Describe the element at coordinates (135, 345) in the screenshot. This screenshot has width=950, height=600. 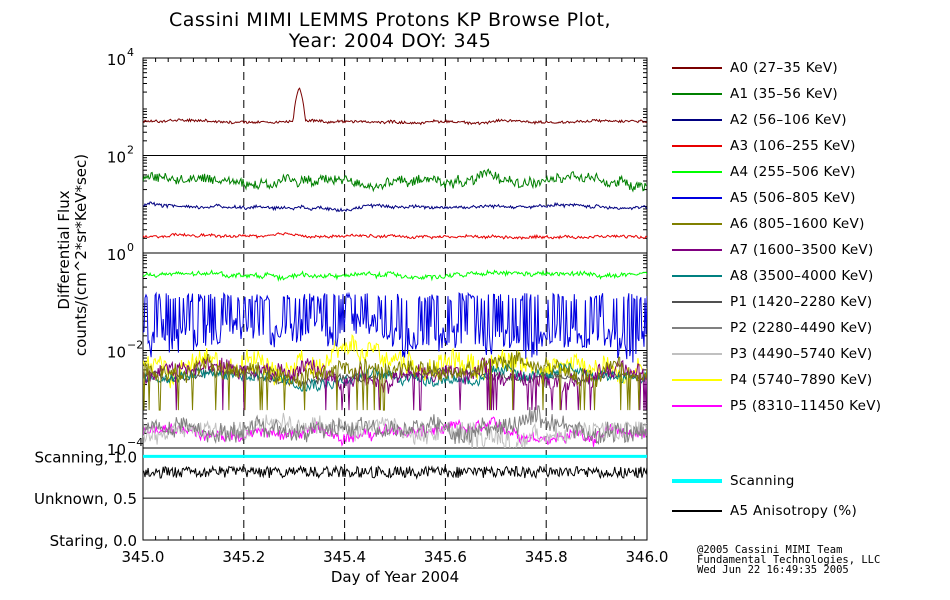
I see `y-tick-exponent: −2` at that location.